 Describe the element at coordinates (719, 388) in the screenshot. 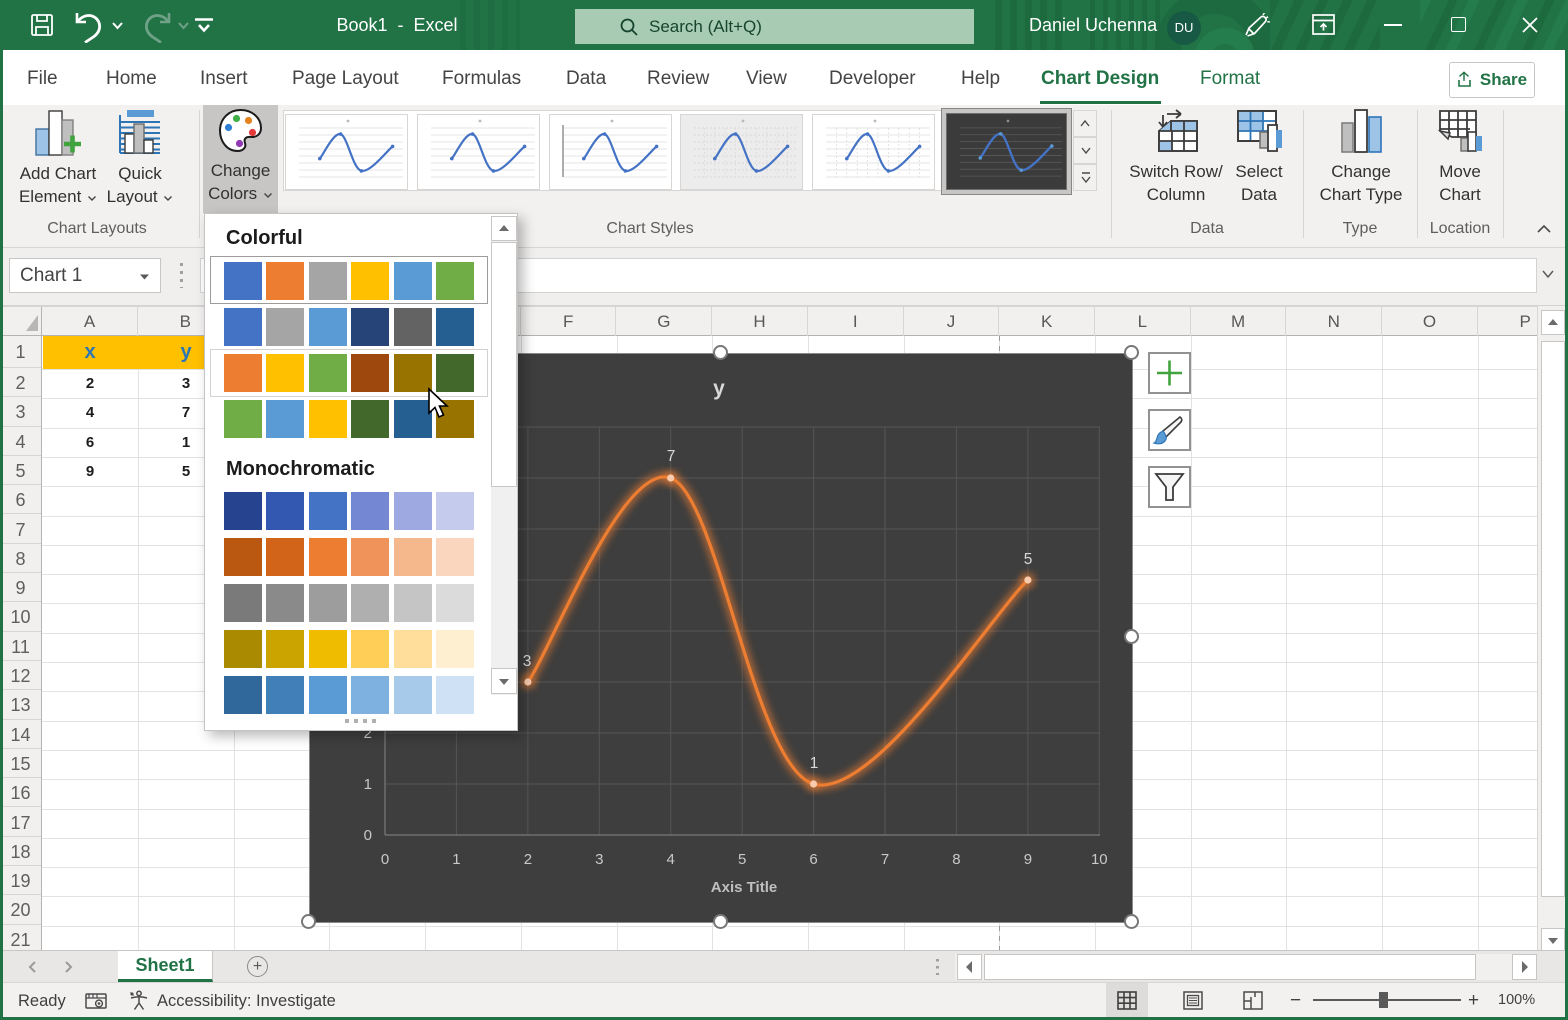

I see `svg-text: y` at that location.